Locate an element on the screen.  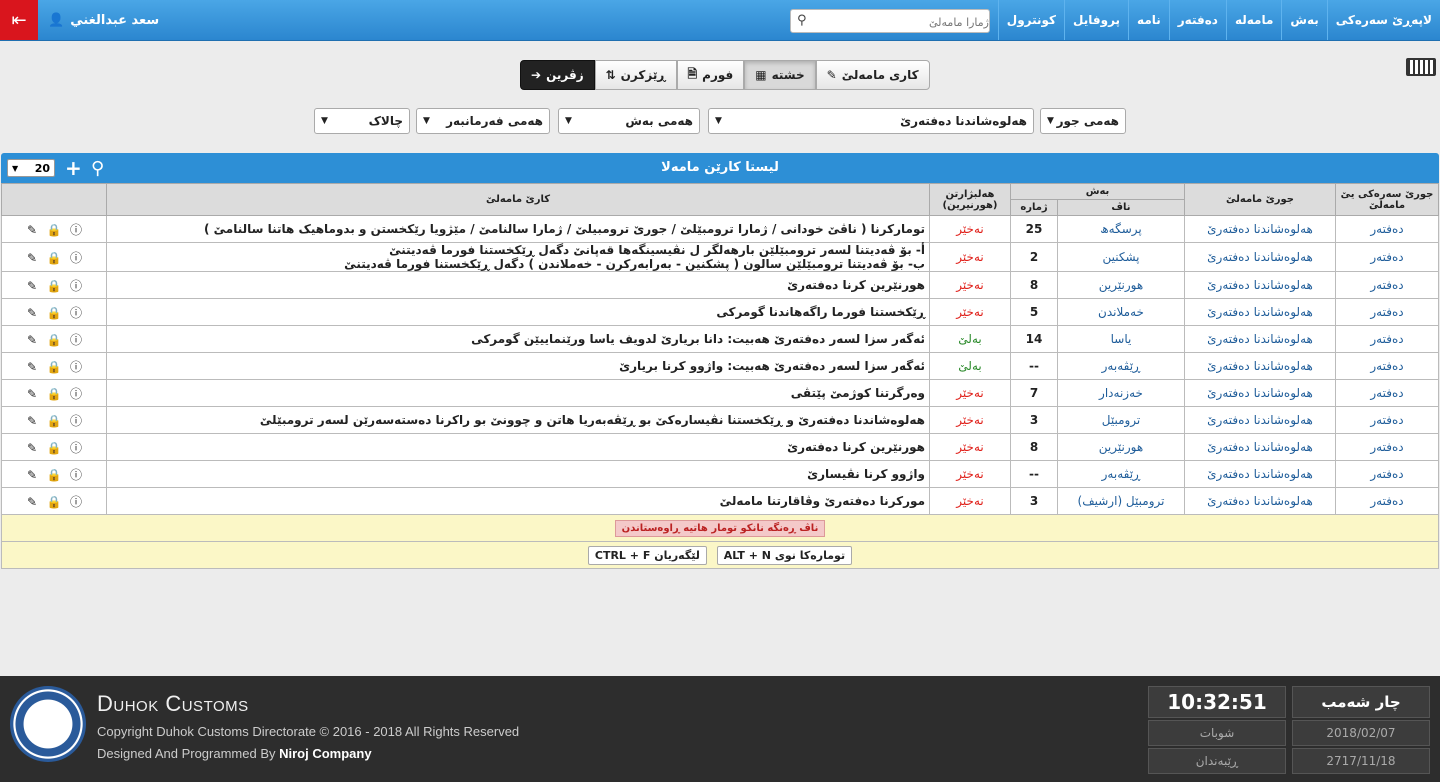
keyboard-icon is located at coordinates (1421, 67).